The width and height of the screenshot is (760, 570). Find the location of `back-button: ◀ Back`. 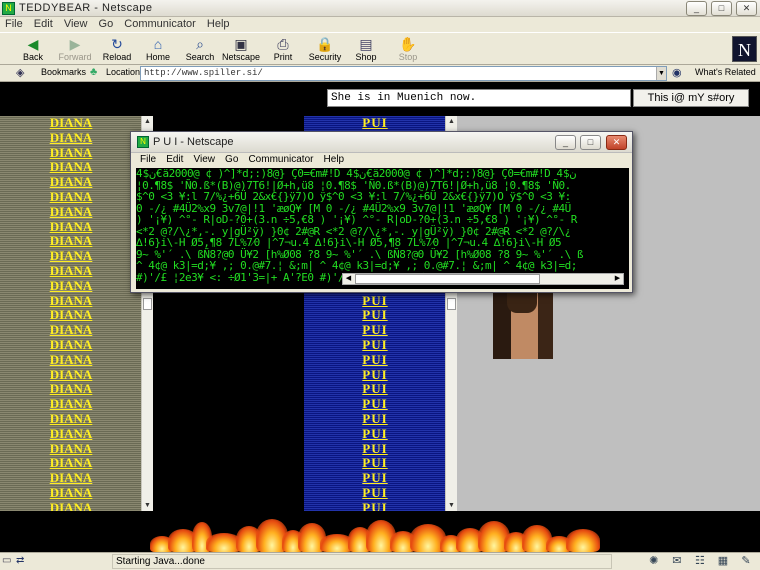

back-button: ◀ Back is located at coordinates (33, 49).